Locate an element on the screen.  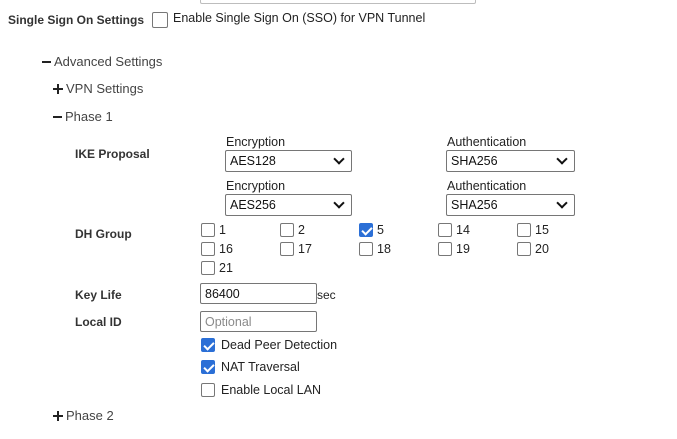
dpd-label: Dead Peer Detection is located at coordinates (279, 345).